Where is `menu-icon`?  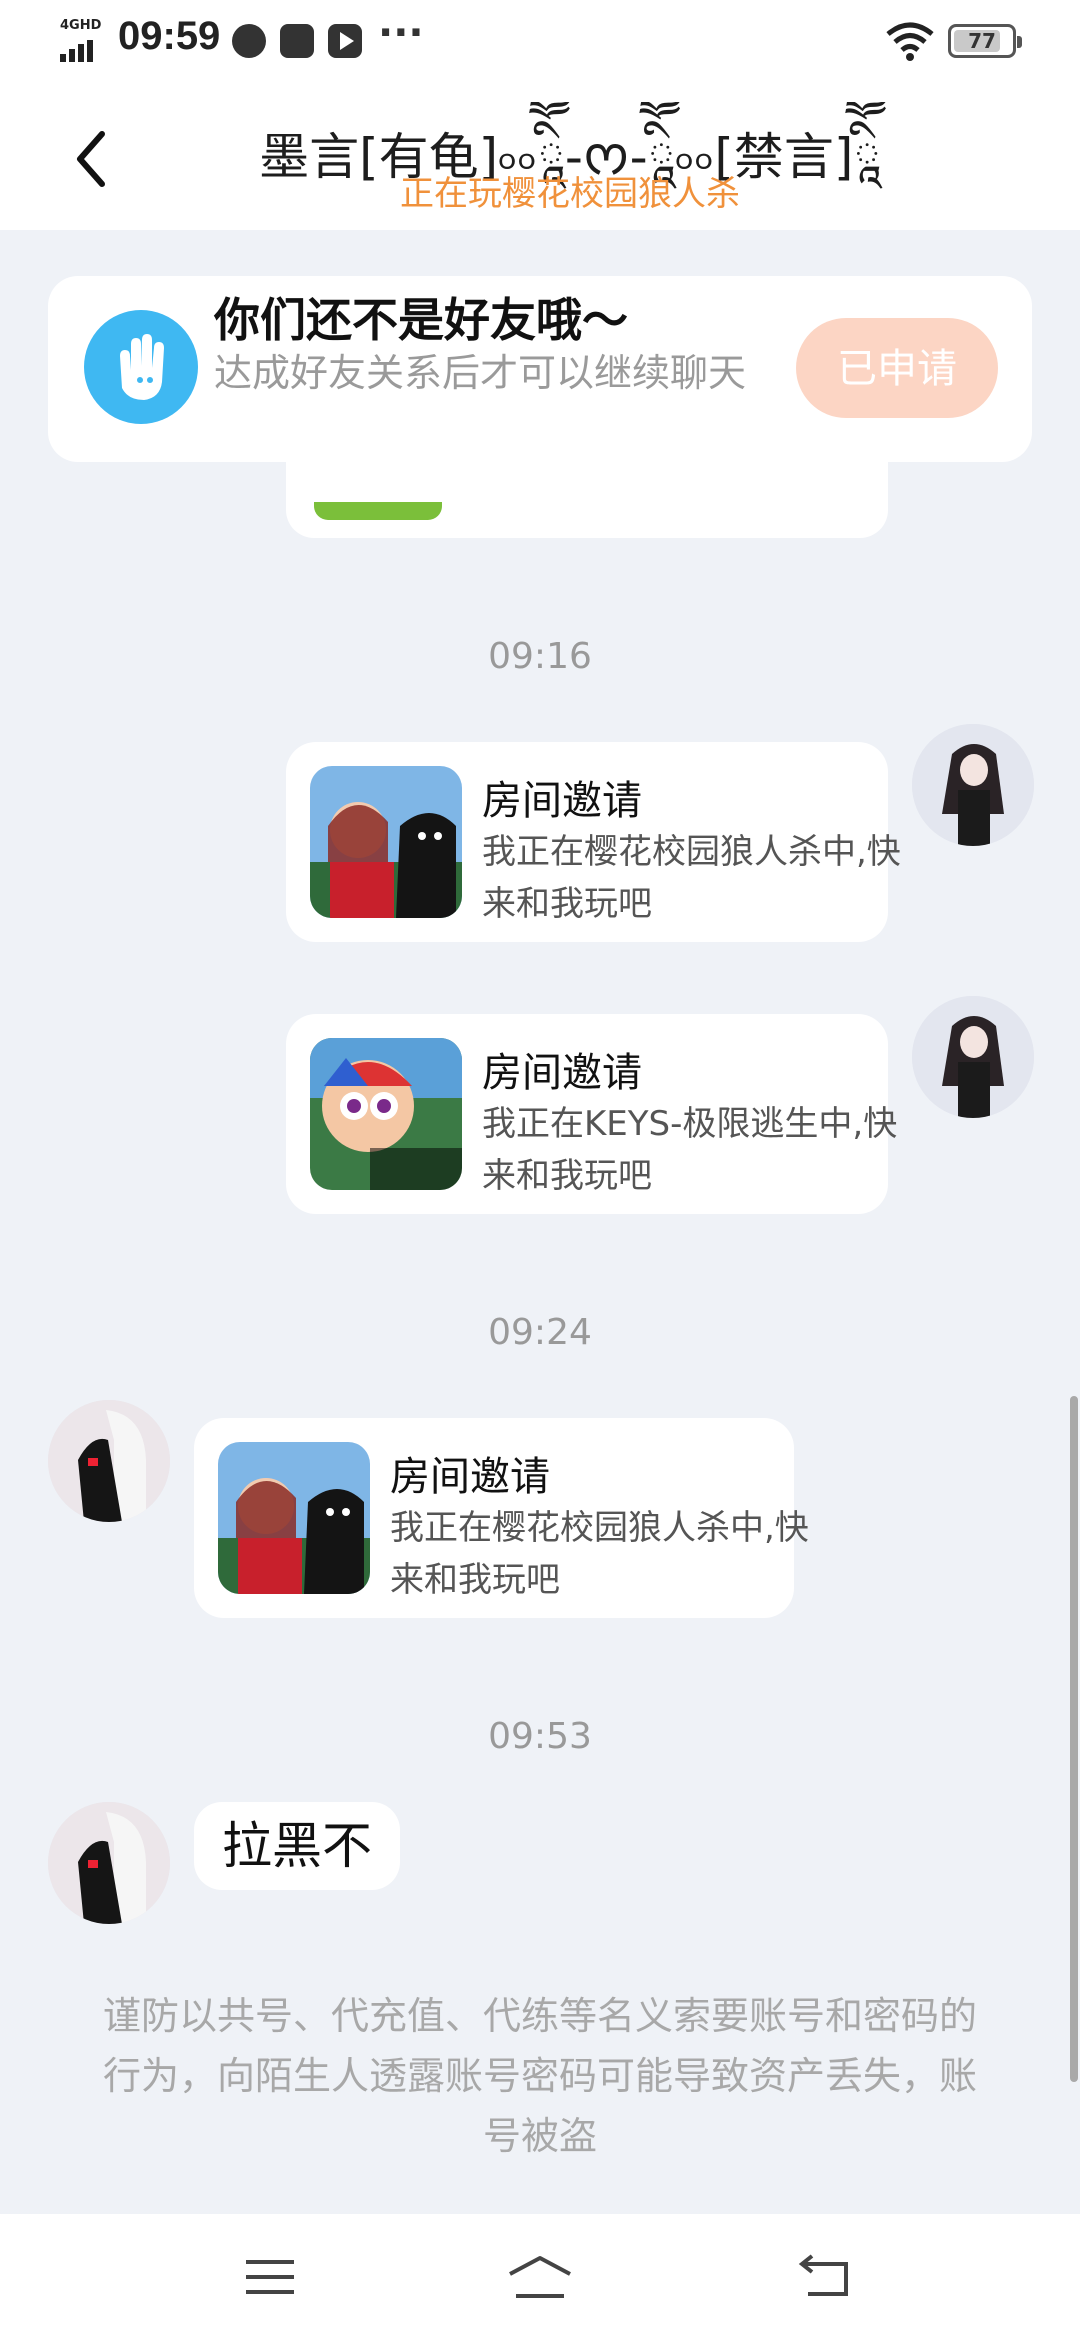
menu-icon is located at coordinates (270, 2277).